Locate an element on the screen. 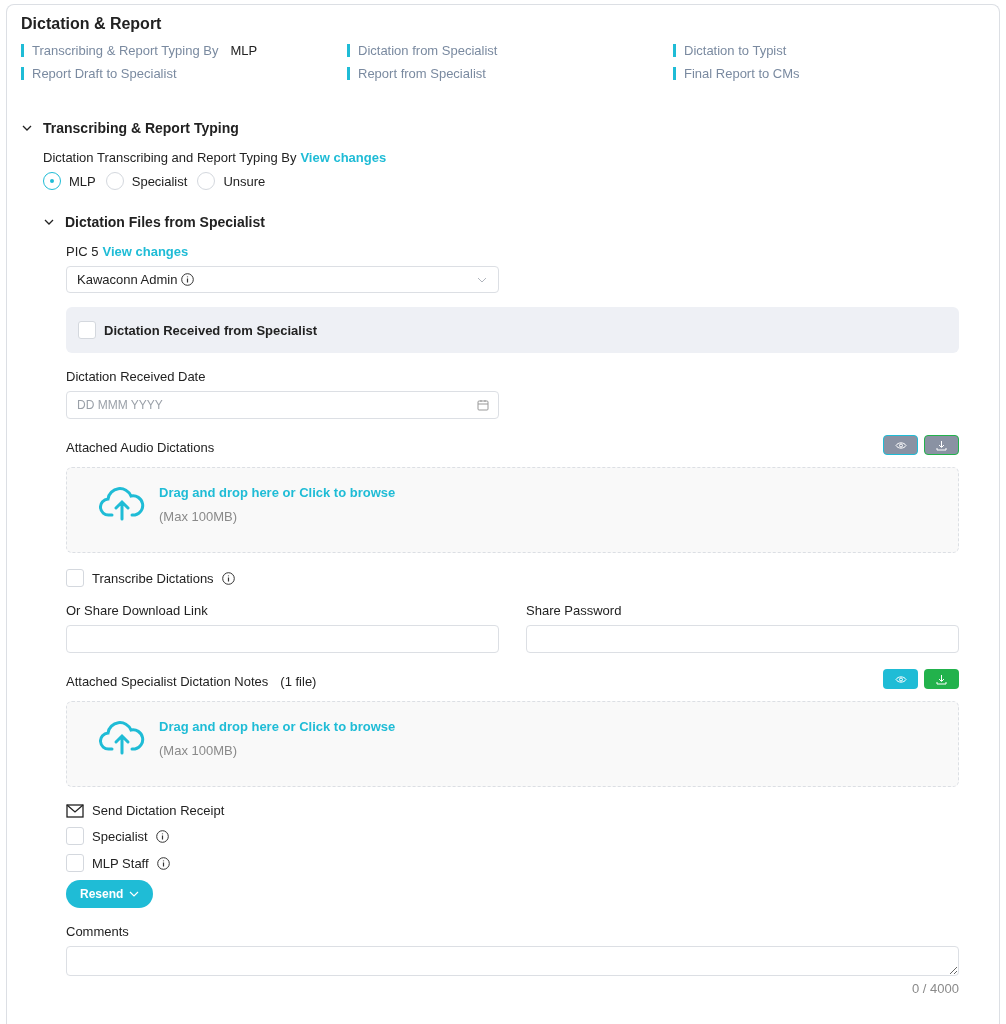  character-counter: 0 / 4000 is located at coordinates (935, 988).